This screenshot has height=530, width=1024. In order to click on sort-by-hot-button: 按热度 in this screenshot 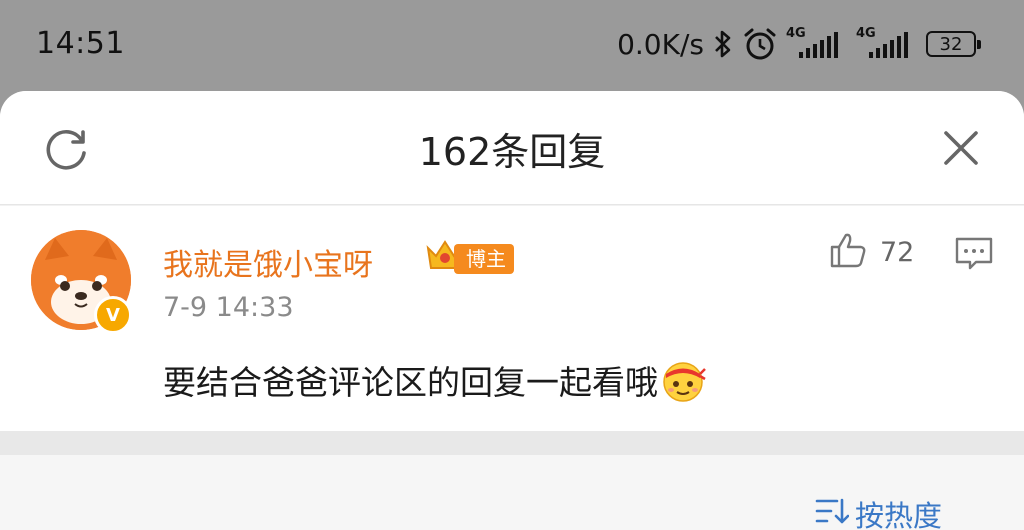, I will do `click(878, 511)`.